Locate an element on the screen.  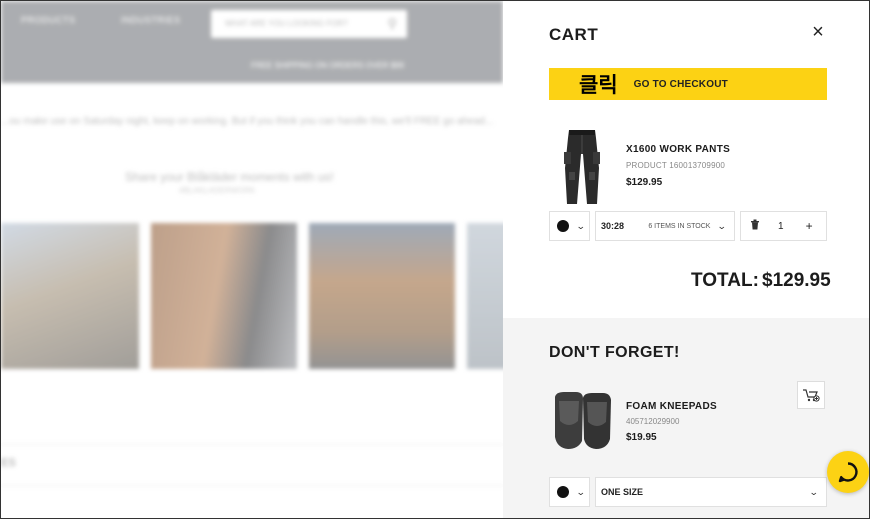
product-name: X1600 WORK PANTS is located at coordinates (678, 149).